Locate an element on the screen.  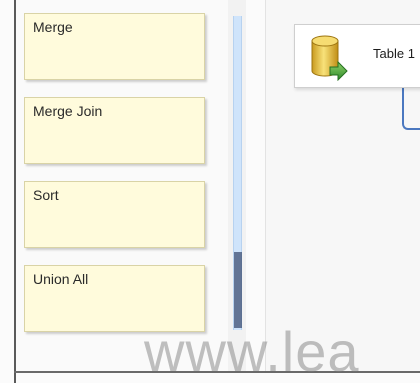
data-flow-connector is located at coordinates (411, 109).